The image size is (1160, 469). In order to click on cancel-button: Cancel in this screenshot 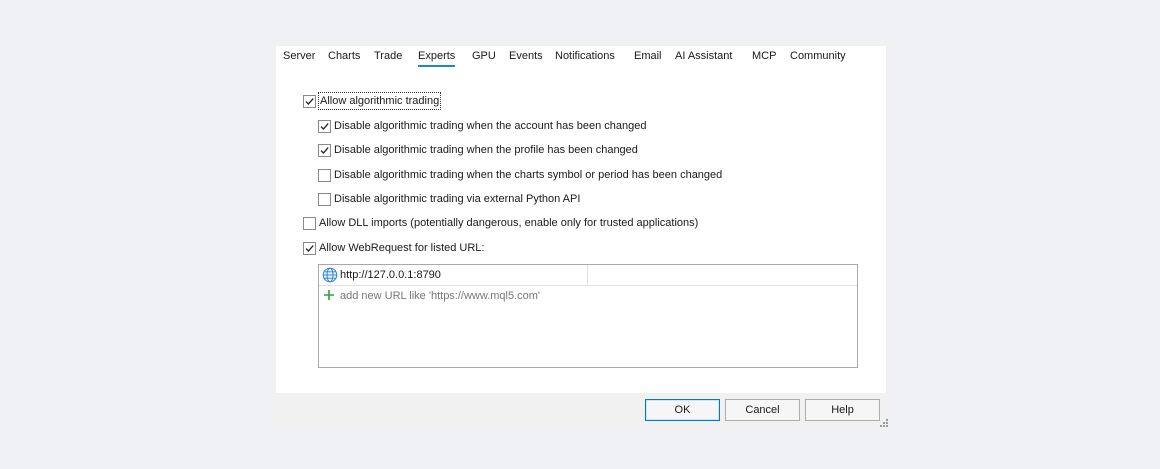, I will do `click(762, 410)`.